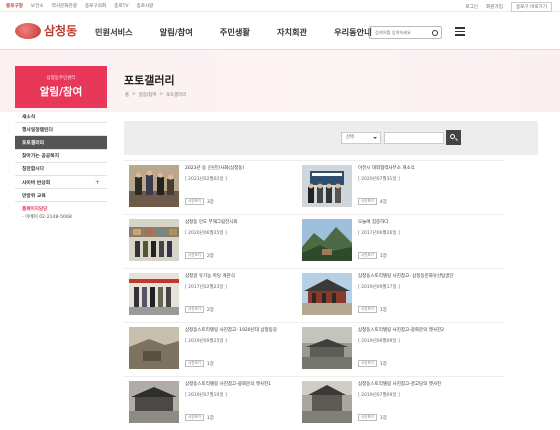 The height and width of the screenshot is (430, 560). Describe the element at coordinates (148, 95) in the screenshot. I see `breadcrumb-item: 알림/참여` at that location.